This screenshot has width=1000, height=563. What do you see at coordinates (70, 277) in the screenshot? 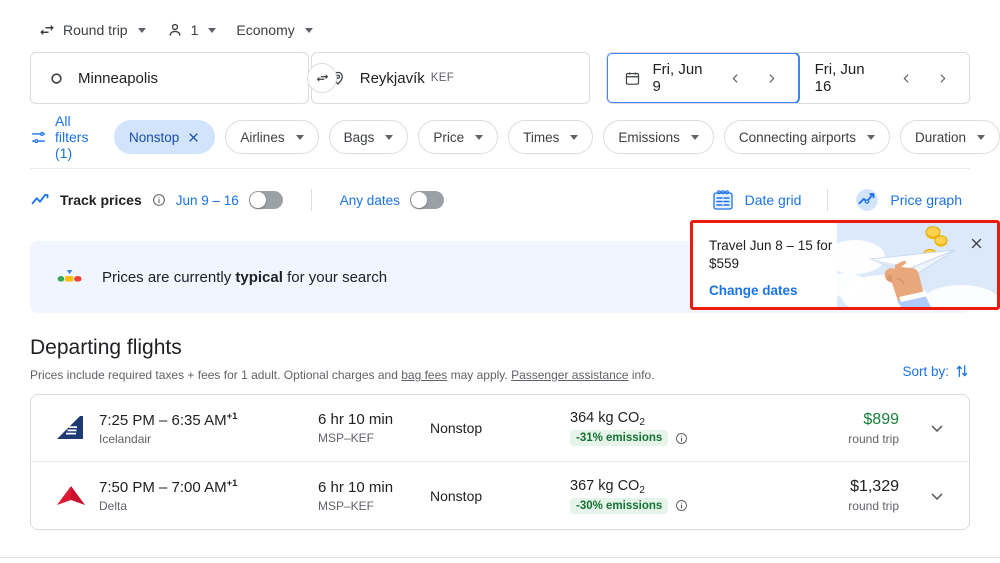
I see `price-gauge-icon` at bounding box center [70, 277].